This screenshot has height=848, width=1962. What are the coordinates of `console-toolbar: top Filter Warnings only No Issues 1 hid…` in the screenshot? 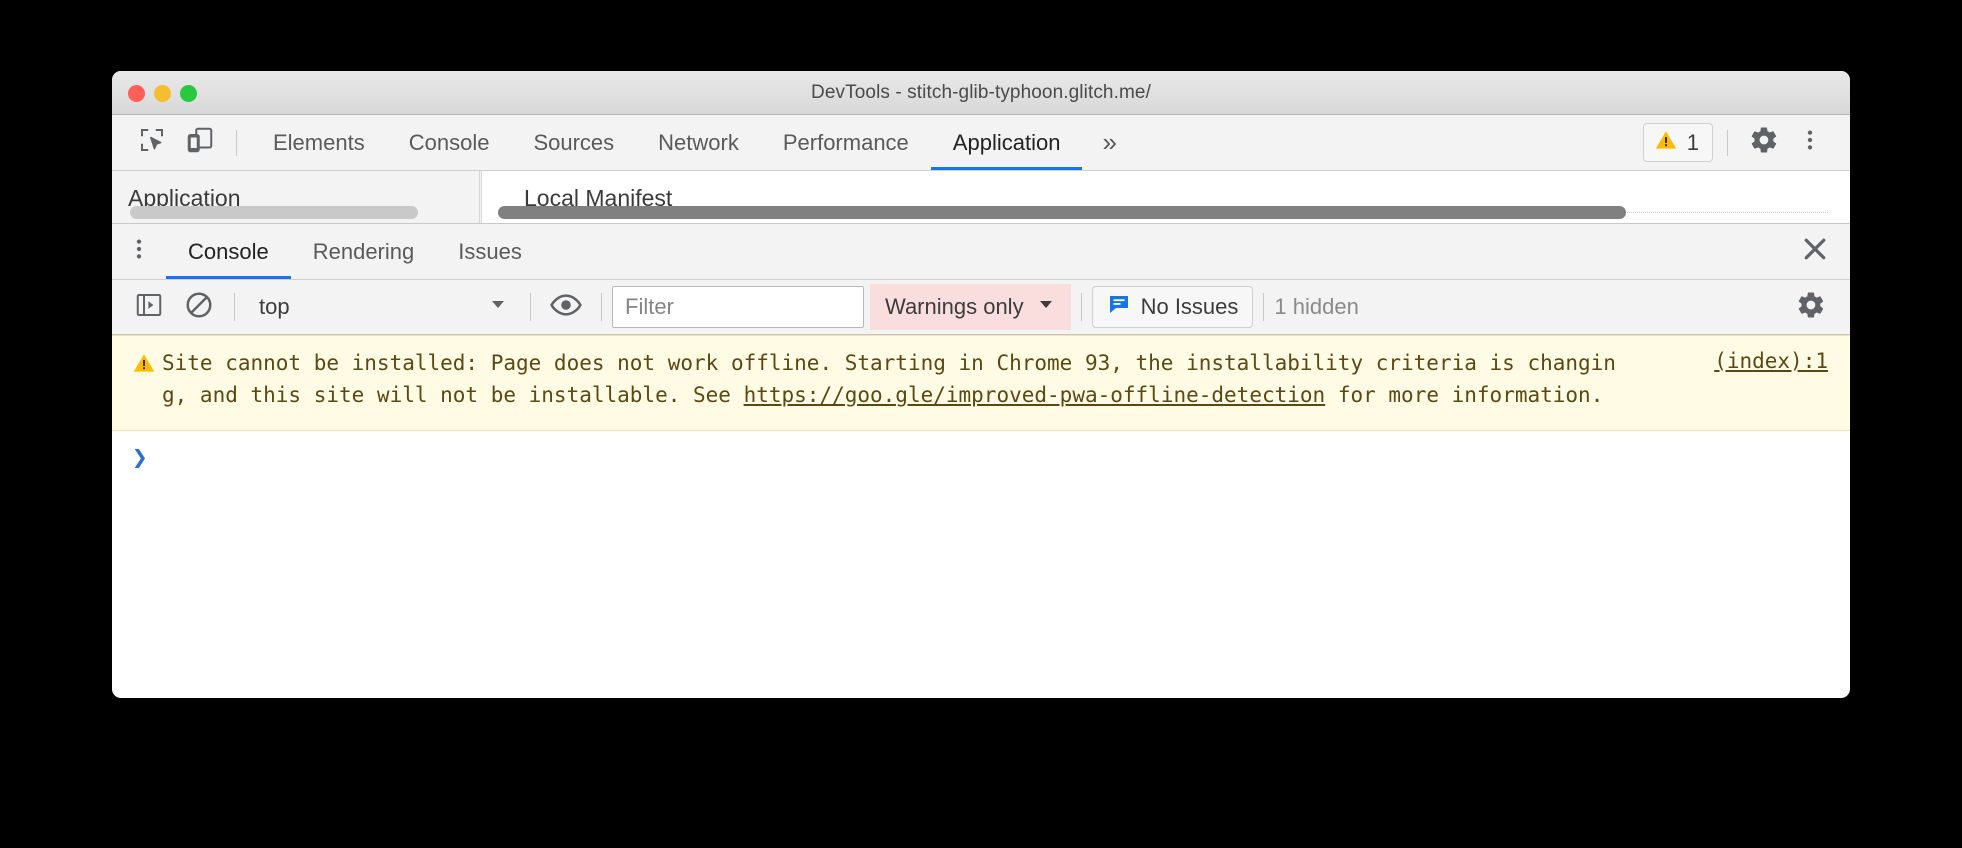 It's located at (981, 307).